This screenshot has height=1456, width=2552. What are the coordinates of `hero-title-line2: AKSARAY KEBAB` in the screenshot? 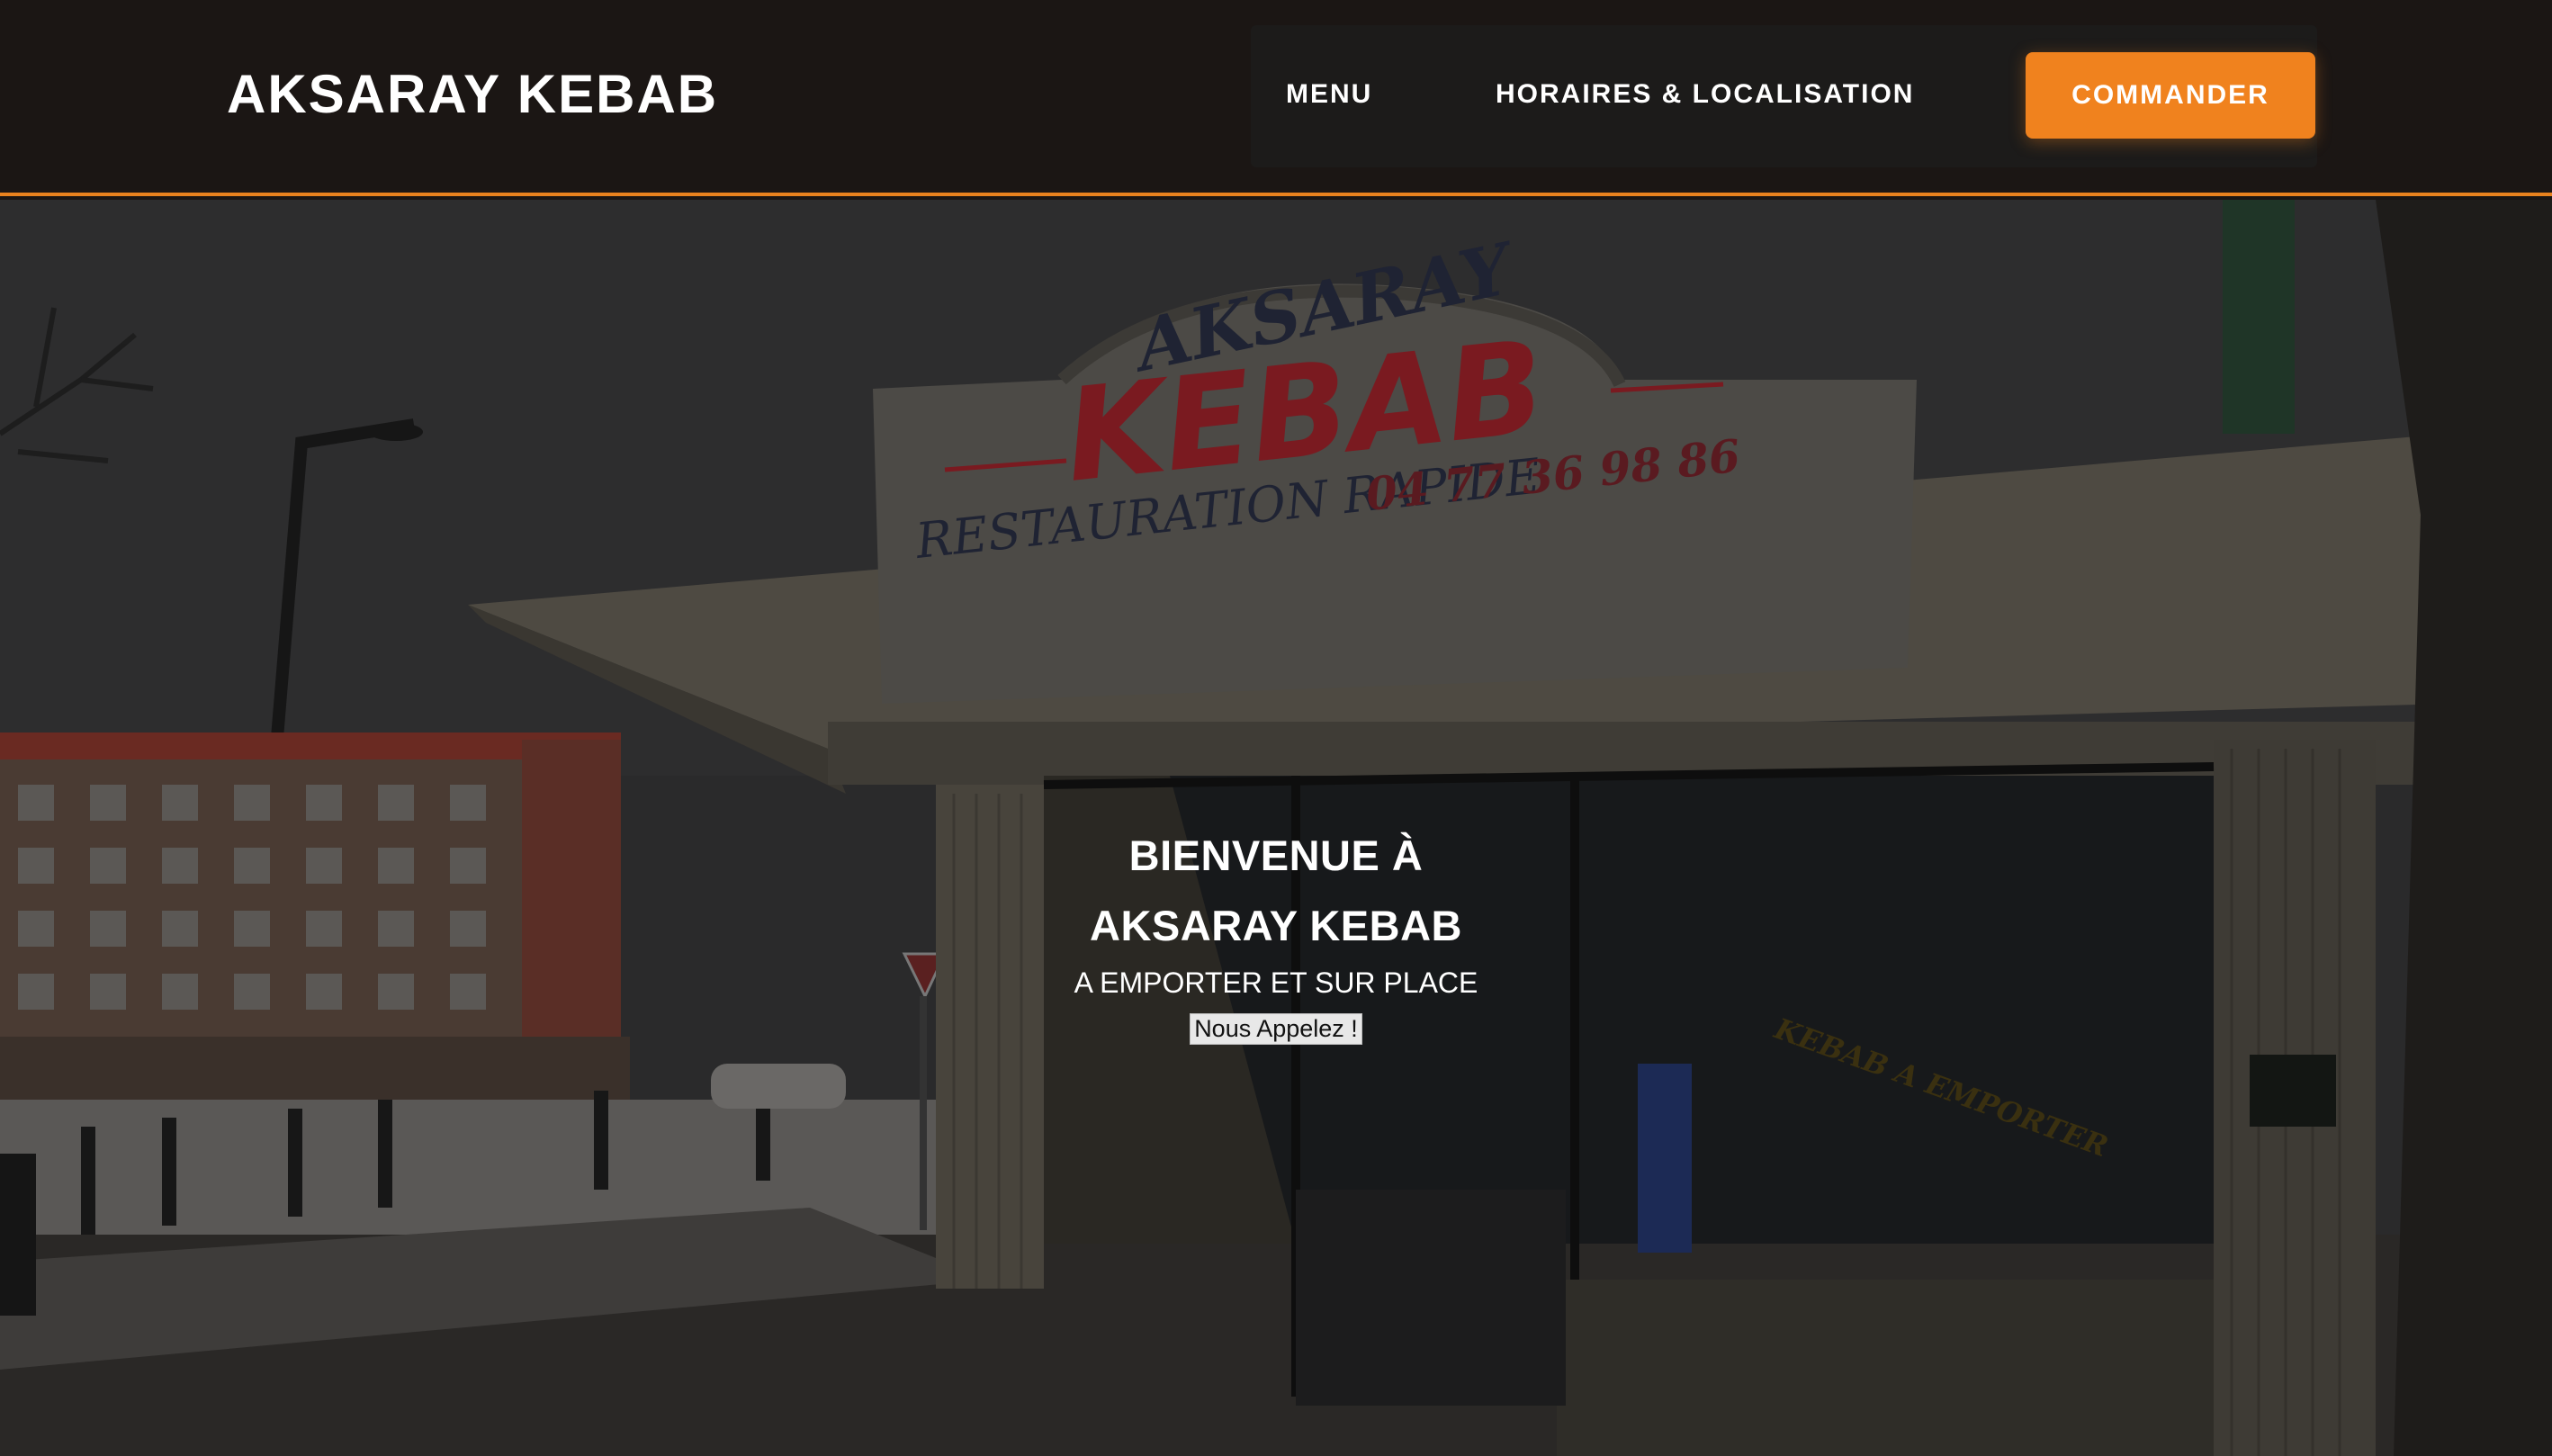 It's located at (1276, 926).